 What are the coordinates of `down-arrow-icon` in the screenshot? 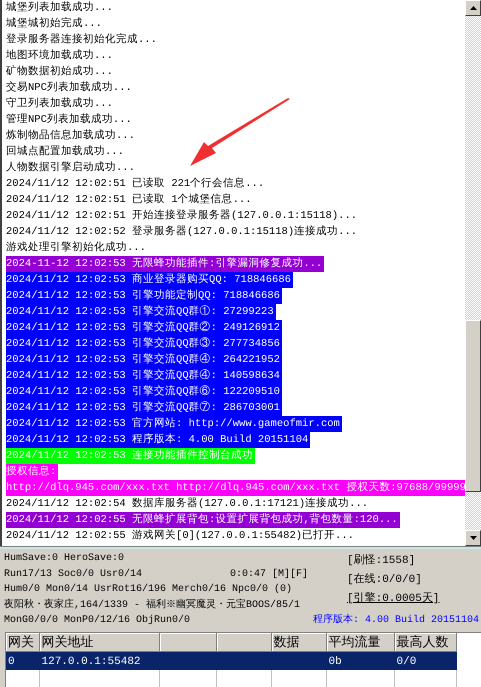 It's located at (473, 538).